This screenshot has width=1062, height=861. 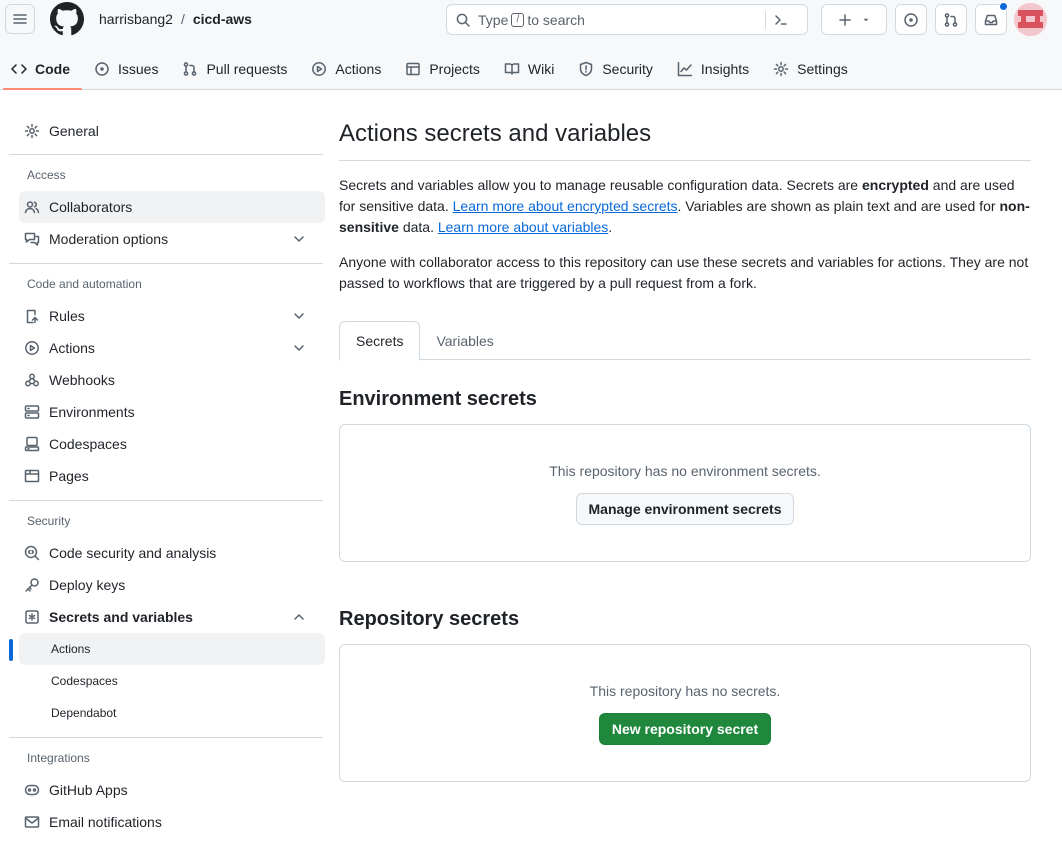 What do you see at coordinates (429, 619) in the screenshot?
I see `repository-secrets-heading: Repository secrets` at bounding box center [429, 619].